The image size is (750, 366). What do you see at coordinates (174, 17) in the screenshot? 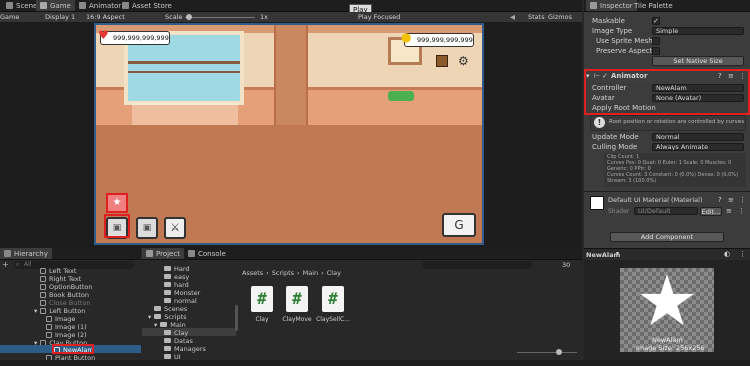
I see `scale-label: Scale` at bounding box center [174, 17].